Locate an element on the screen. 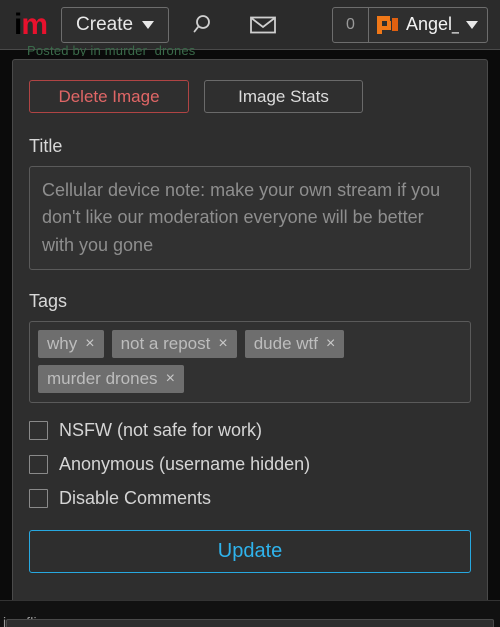 This screenshot has width=500, height=627. user-menu-chevron-down-icon is located at coordinates (472, 24).